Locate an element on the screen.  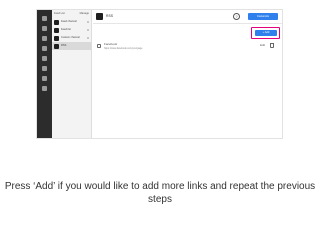
nav-stats-icon is located at coordinates (44, 78).